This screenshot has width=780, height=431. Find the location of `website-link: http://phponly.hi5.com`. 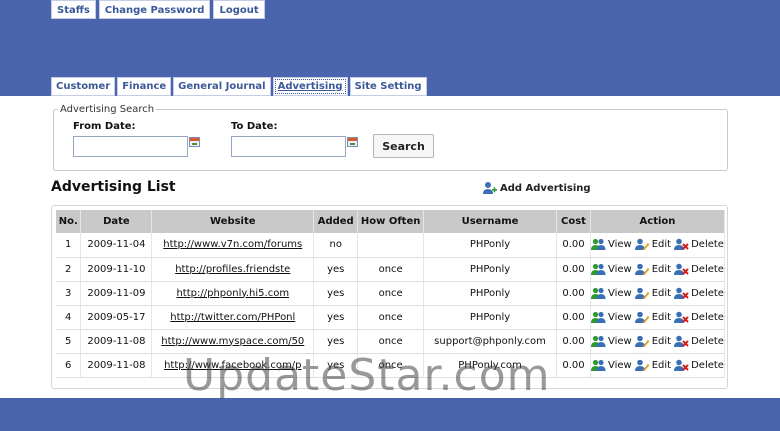

website-link: http://phponly.hi5.com is located at coordinates (232, 293).